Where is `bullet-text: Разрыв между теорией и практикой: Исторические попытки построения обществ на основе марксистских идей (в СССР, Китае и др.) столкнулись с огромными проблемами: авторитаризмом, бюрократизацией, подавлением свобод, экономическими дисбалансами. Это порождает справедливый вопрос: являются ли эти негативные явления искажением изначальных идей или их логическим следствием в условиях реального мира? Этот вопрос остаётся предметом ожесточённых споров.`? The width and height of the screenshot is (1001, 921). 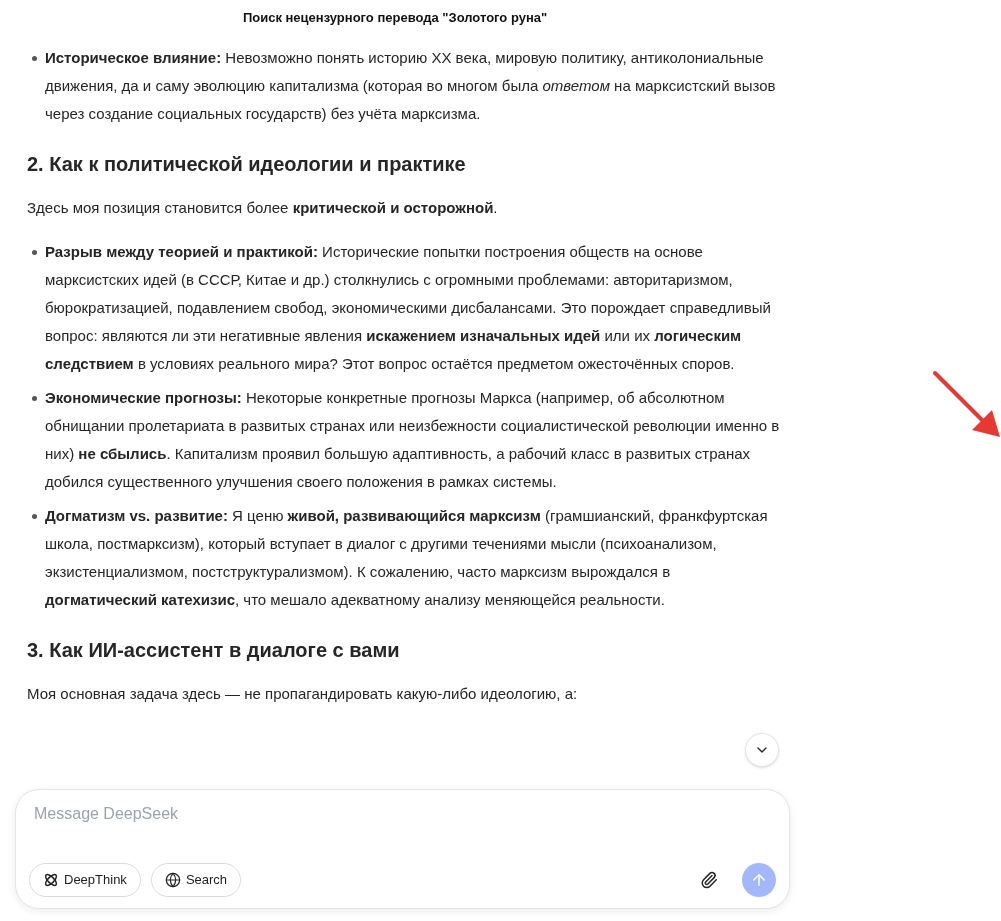
bullet-text: Разрыв между теорией и практикой: Исторические попытки построения обществ на основе марксистских идей (в СССР, Китае и др.) столкнулись с огромными проблемами: авторитаризмом, бюрократизацией, подавлением свобод, экономическими дисбалансами. Это порождает справедливый вопрос: являются ли эти негативные явления искажением изначальных идей или их логическим следствием в условиях реального мира? Этот вопрос остаётся предметом ожесточённых споров. is located at coordinates (408, 308).